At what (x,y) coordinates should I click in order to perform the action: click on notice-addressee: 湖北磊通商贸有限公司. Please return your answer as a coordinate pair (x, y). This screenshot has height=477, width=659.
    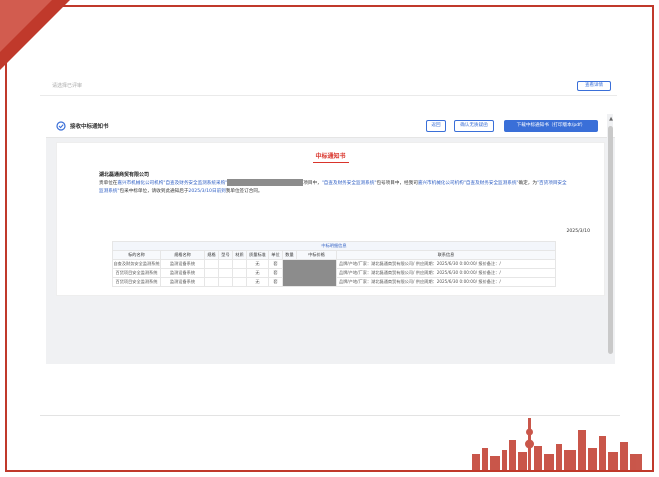
    Looking at the image, I should click on (124, 175).